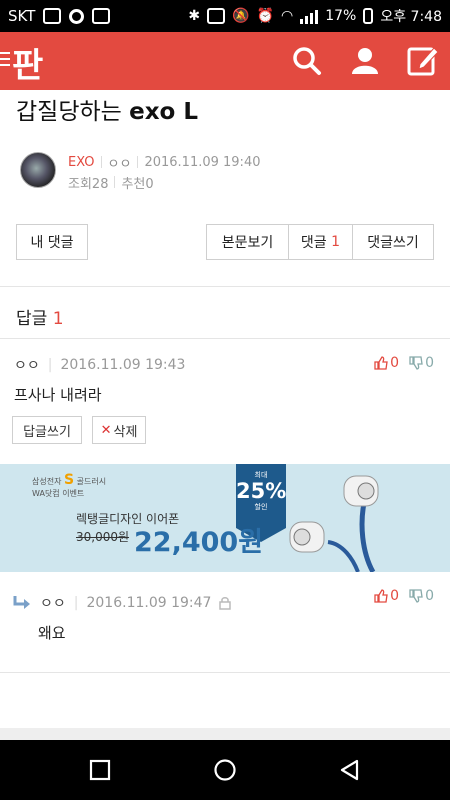  Describe the element at coordinates (202, 162) in the screenshot. I see `post-date: 2016.11.09 19:40` at that location.